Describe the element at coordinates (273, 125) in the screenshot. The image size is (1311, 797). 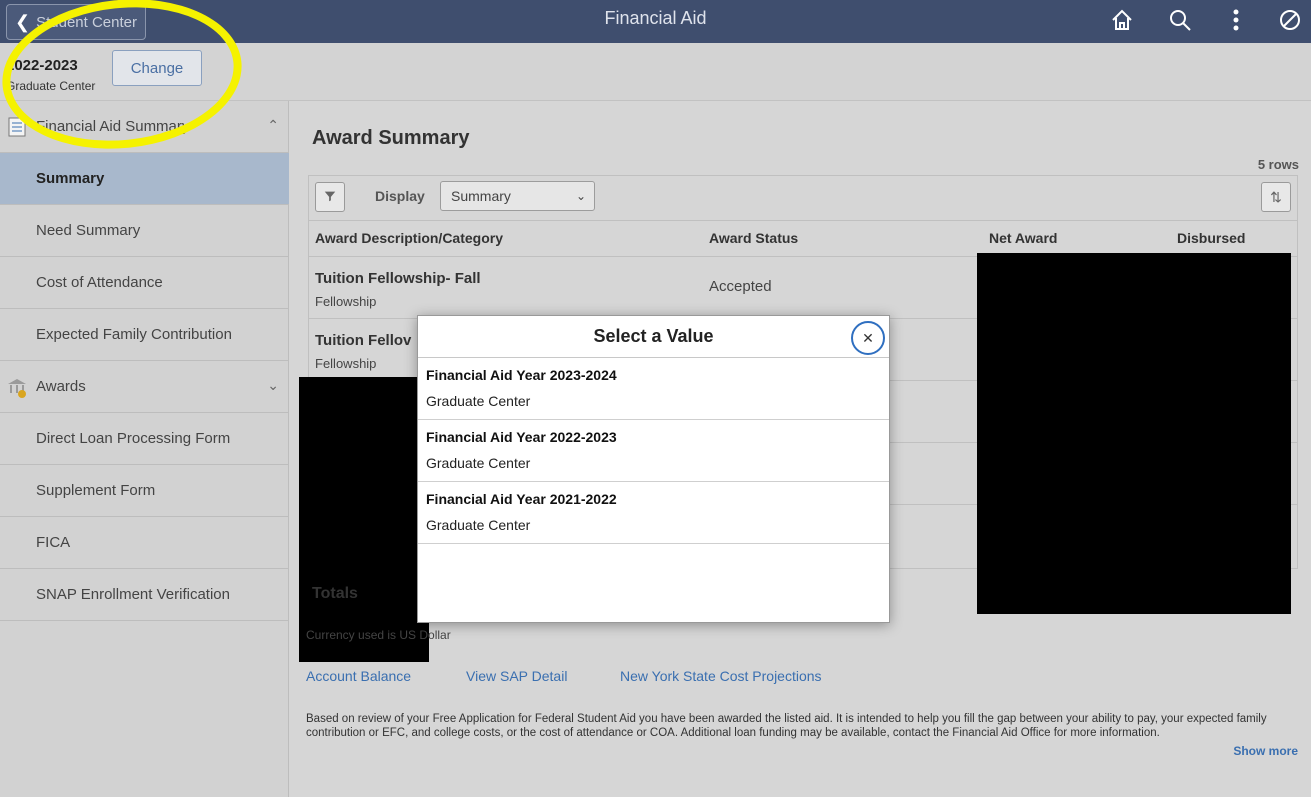
I see `chevron-up-icon: ⌃` at that location.